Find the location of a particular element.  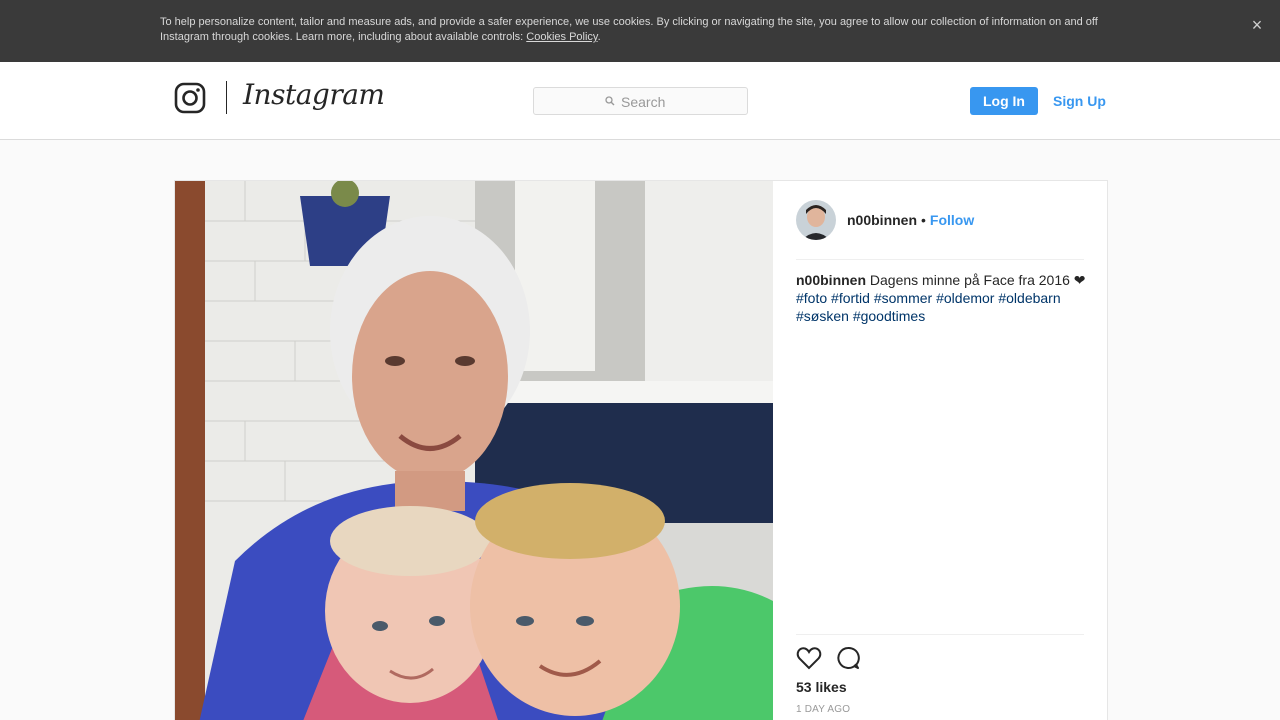

hashtag-link: #foto is located at coordinates (811, 298).